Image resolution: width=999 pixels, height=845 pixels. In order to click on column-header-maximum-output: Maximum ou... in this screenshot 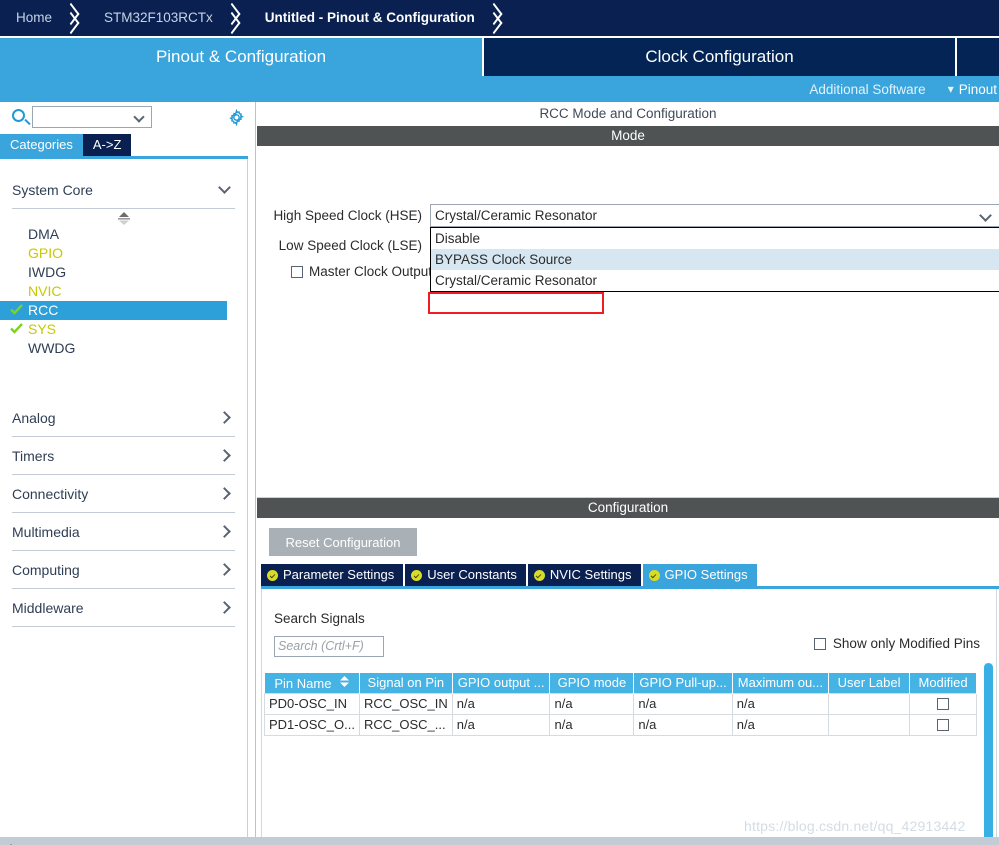, I will do `click(781, 683)`.